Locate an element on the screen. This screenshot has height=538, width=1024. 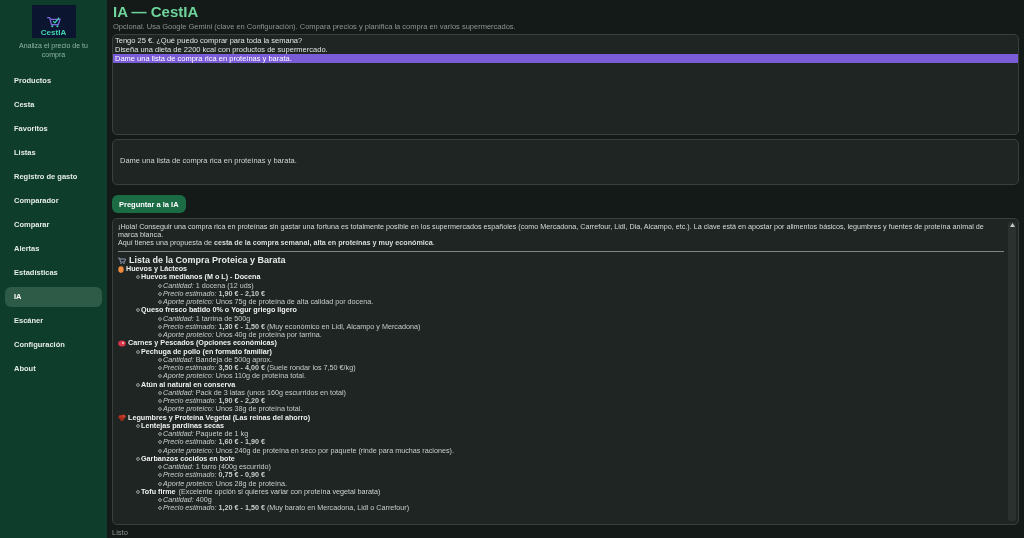
scrollbar is located at coordinates (1012, 371).